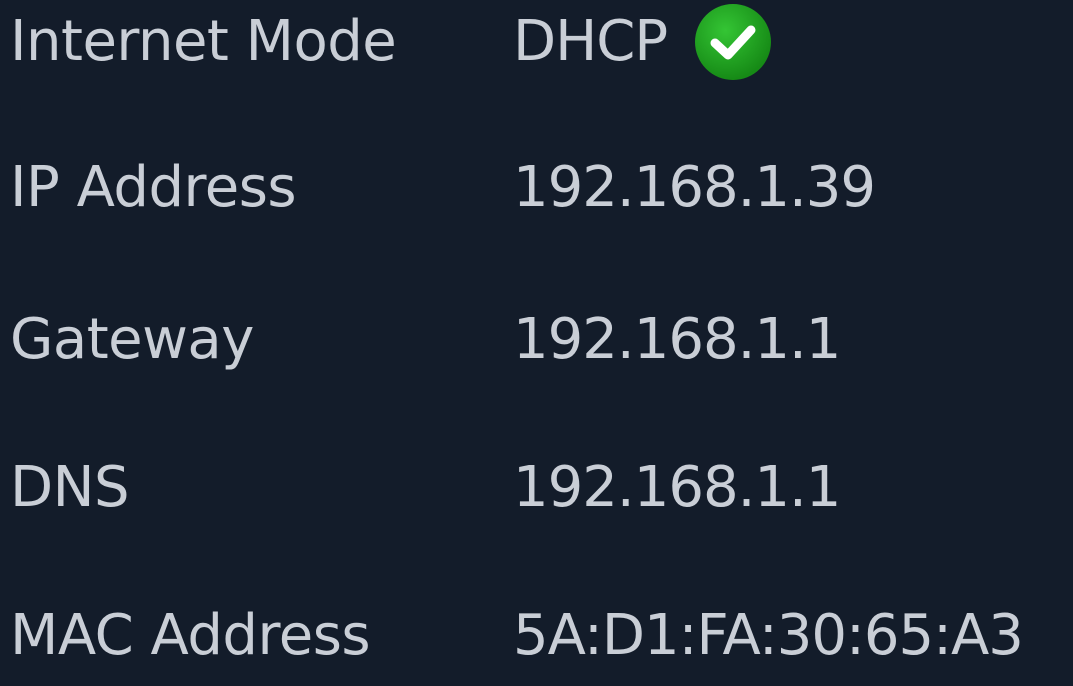 The image size is (1073, 686). I want to click on gateway-label: Gateway, so click(132, 339).